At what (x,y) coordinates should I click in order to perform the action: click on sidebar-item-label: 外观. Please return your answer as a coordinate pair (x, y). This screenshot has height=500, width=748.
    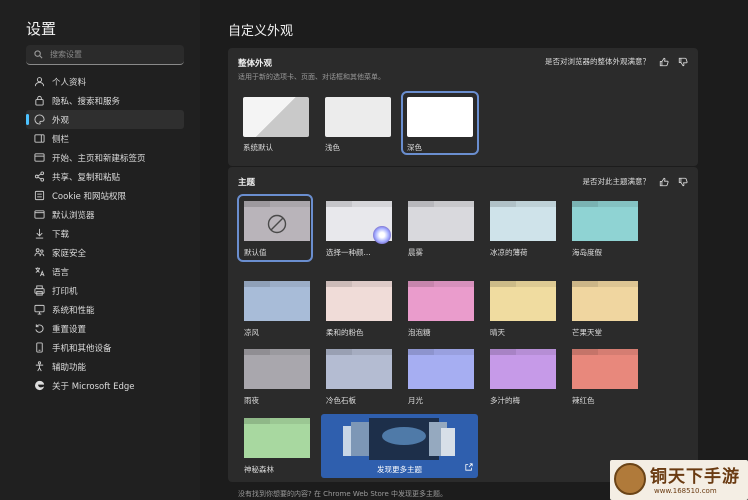
    Looking at the image, I should click on (61, 120).